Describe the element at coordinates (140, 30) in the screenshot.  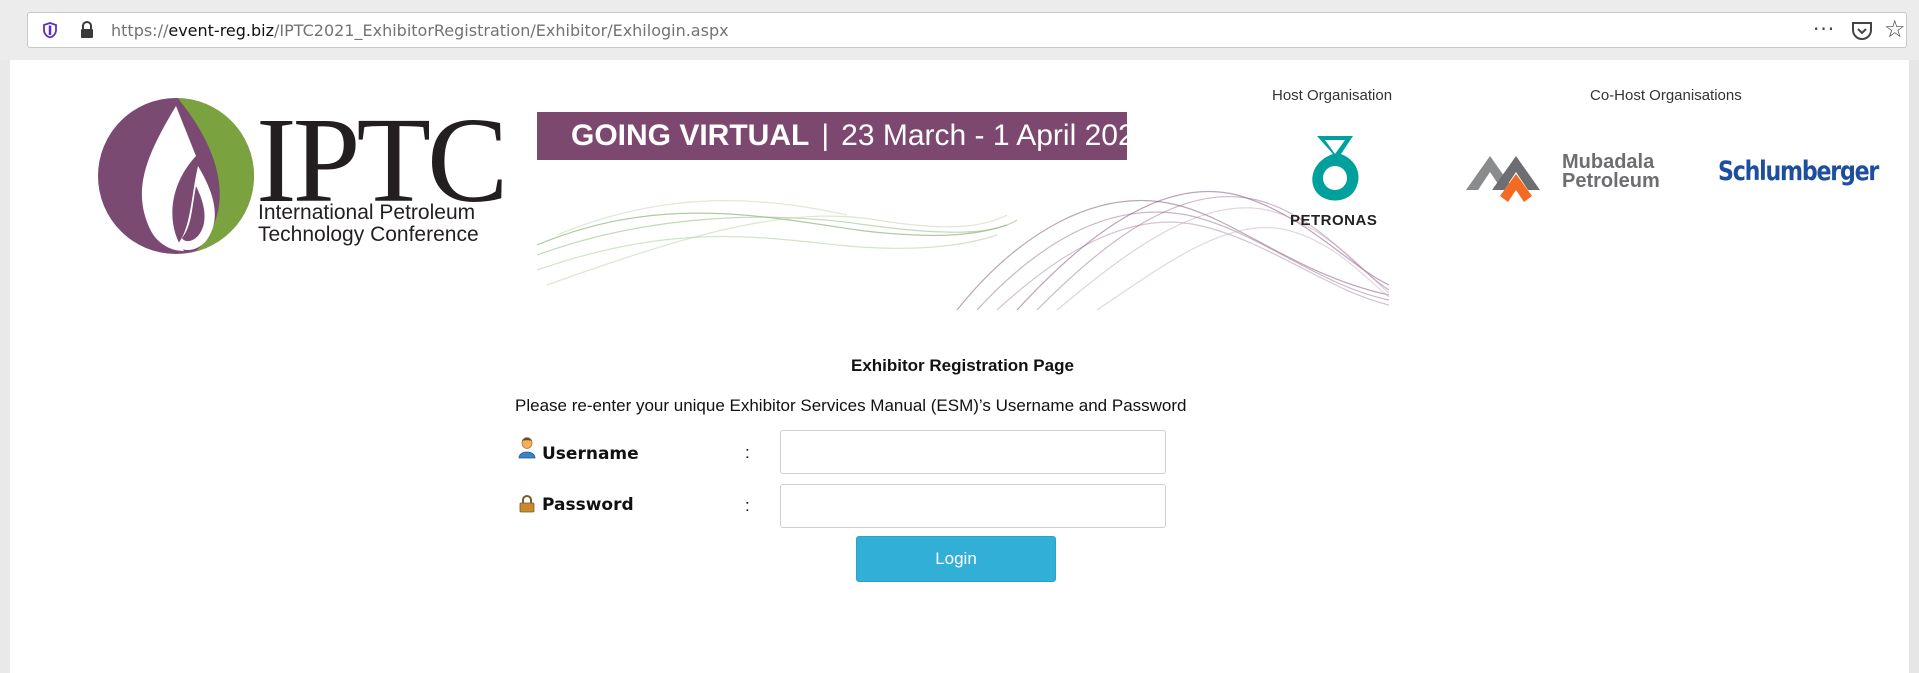
I see `url-scheme: https://` at that location.